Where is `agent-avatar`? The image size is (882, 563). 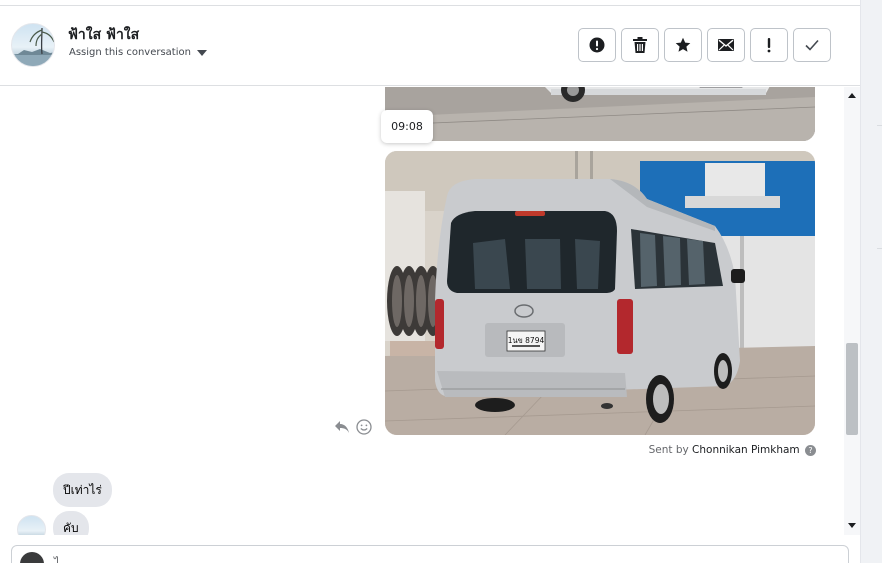 agent-avatar is located at coordinates (32, 557).